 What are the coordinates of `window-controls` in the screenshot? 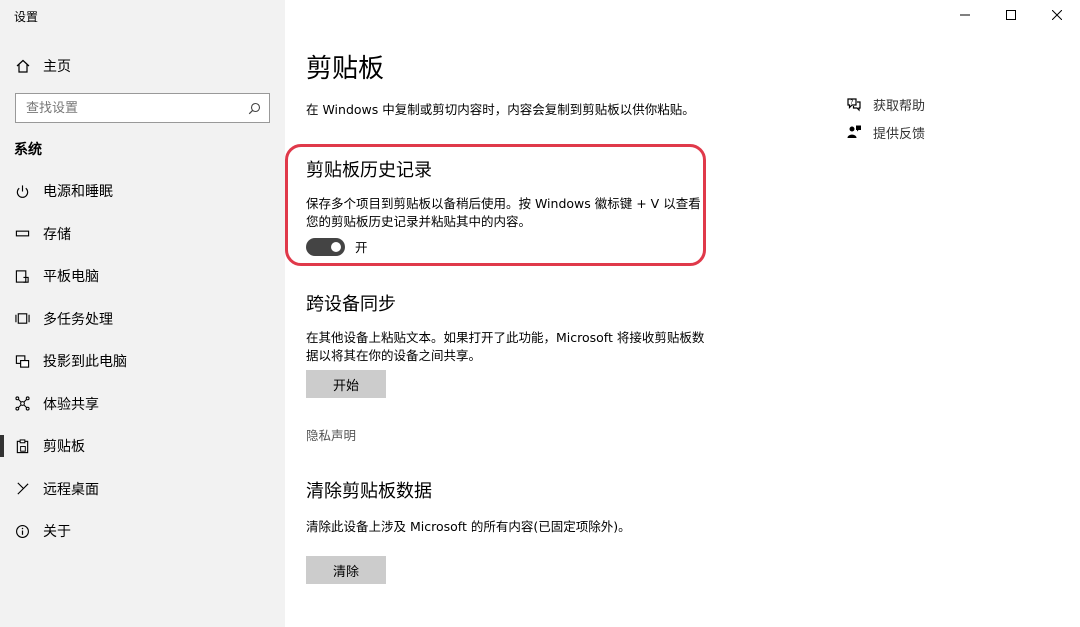 It's located at (1011, 15).